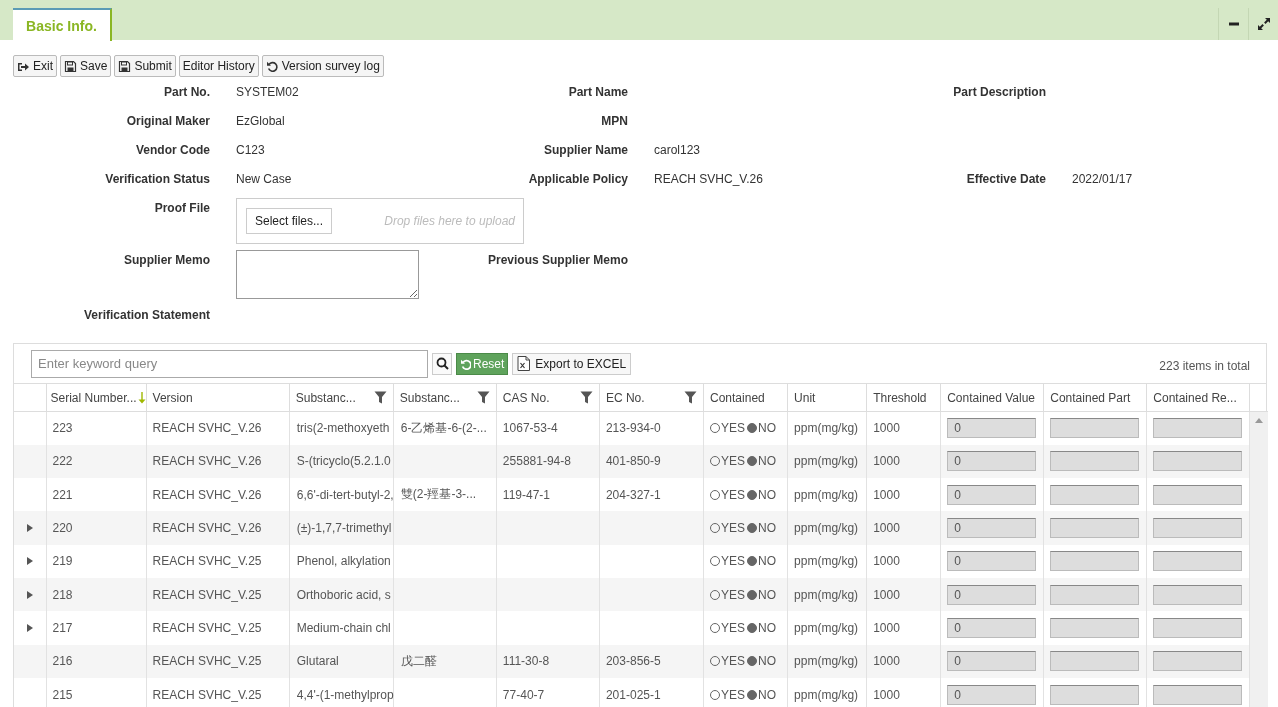  What do you see at coordinates (341, 528) in the screenshot?
I see `table-cell: (±)-1,7,7-trimethyl` at bounding box center [341, 528].